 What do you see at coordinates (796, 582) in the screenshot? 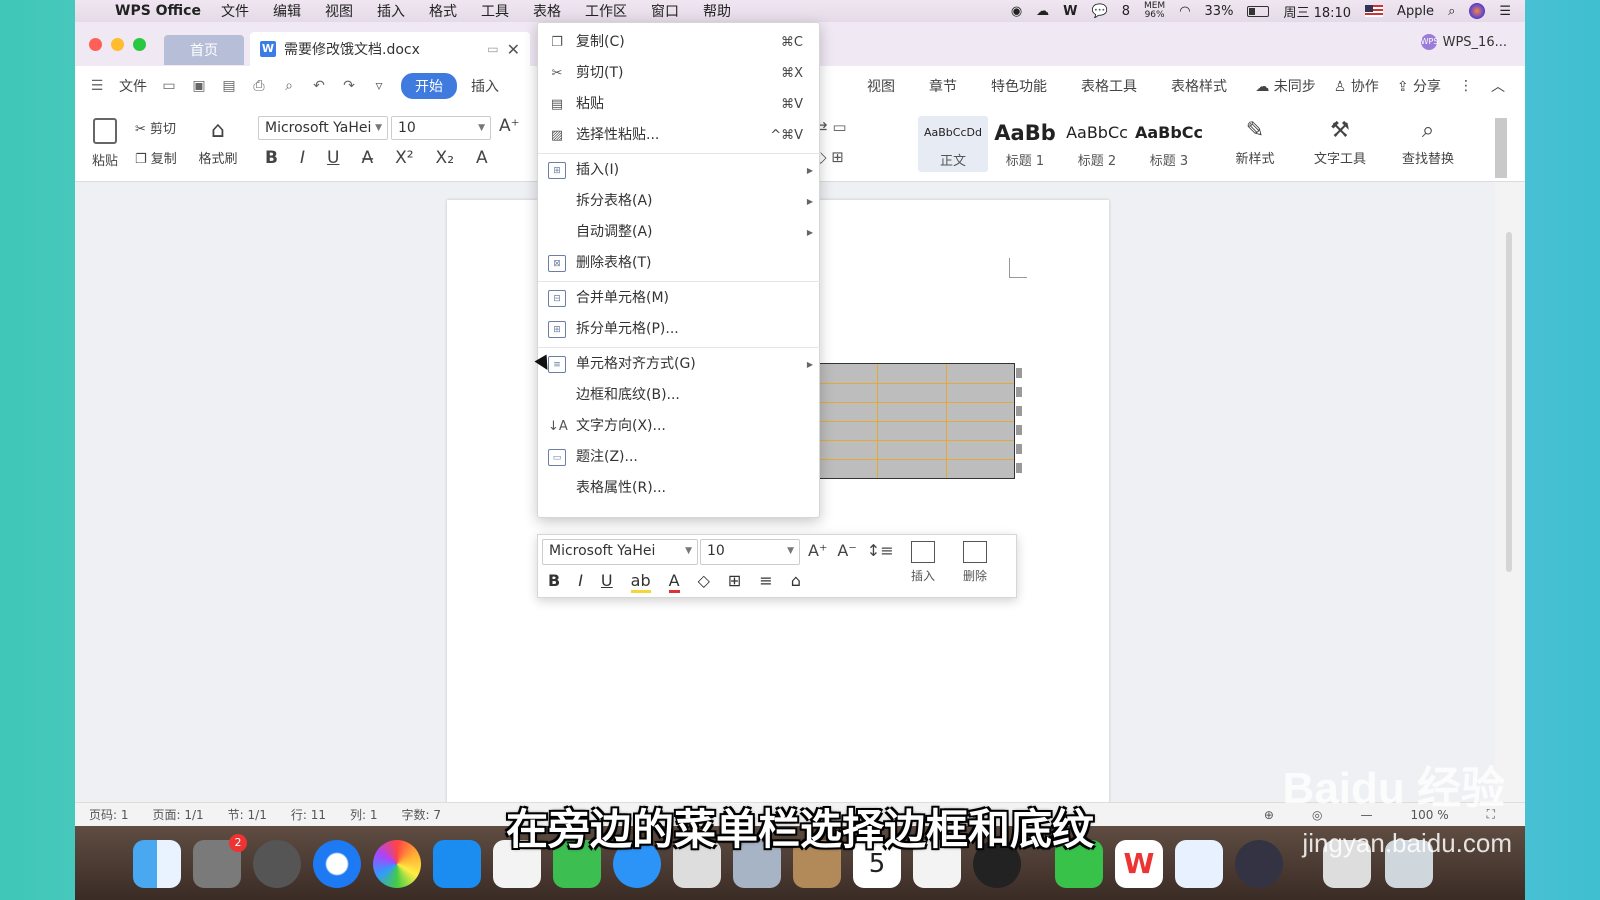
I see `format-painter-icon: ⌂` at bounding box center [796, 582].